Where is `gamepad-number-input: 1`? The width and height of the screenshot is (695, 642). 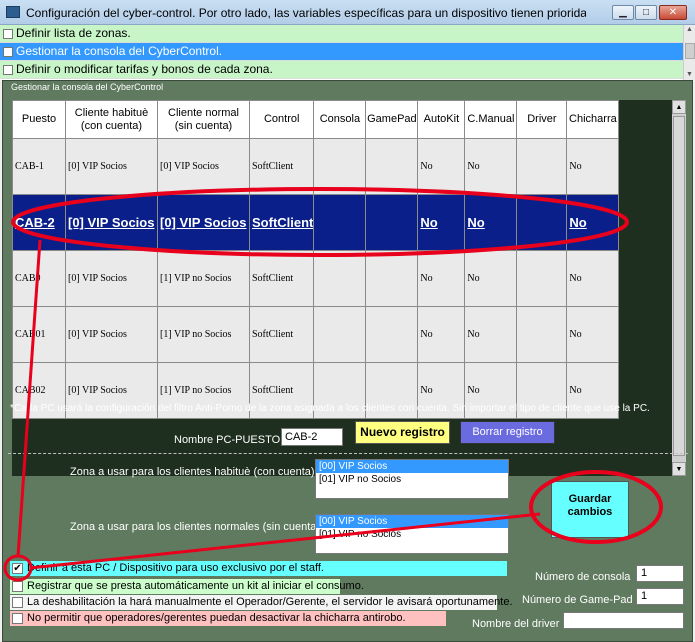
gamepad-number-input: 1 is located at coordinates (660, 596).